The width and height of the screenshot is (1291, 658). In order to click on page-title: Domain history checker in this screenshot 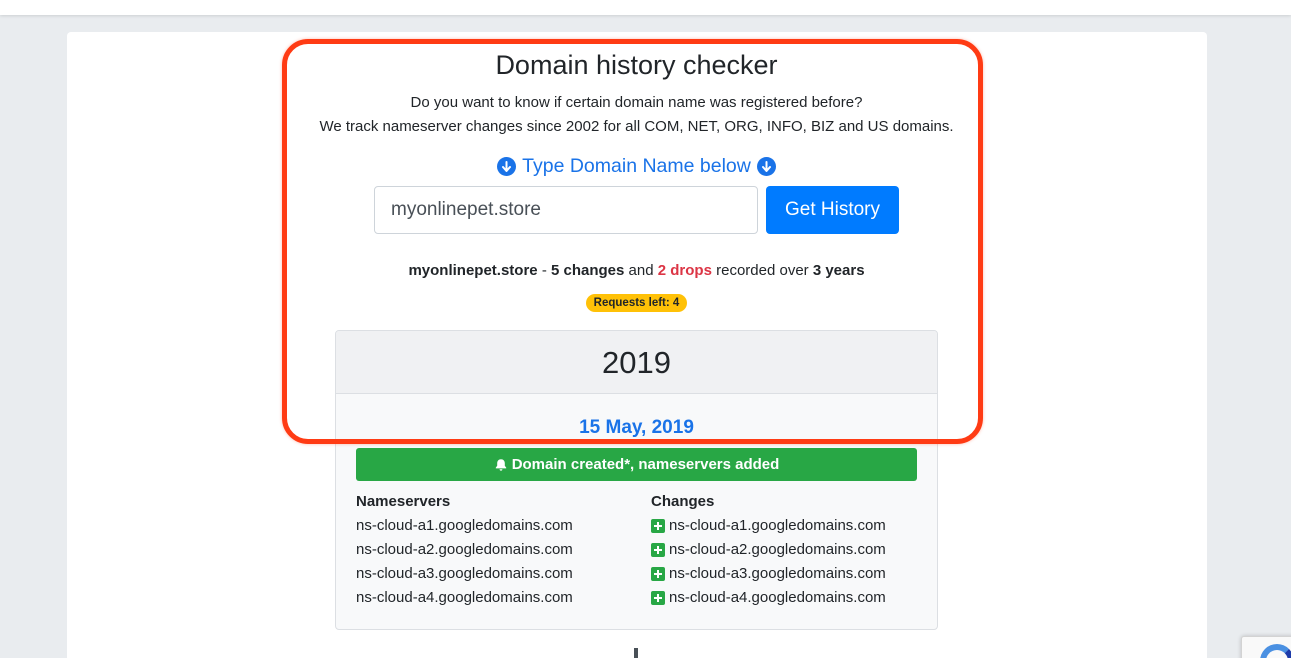, I will do `click(636, 65)`.